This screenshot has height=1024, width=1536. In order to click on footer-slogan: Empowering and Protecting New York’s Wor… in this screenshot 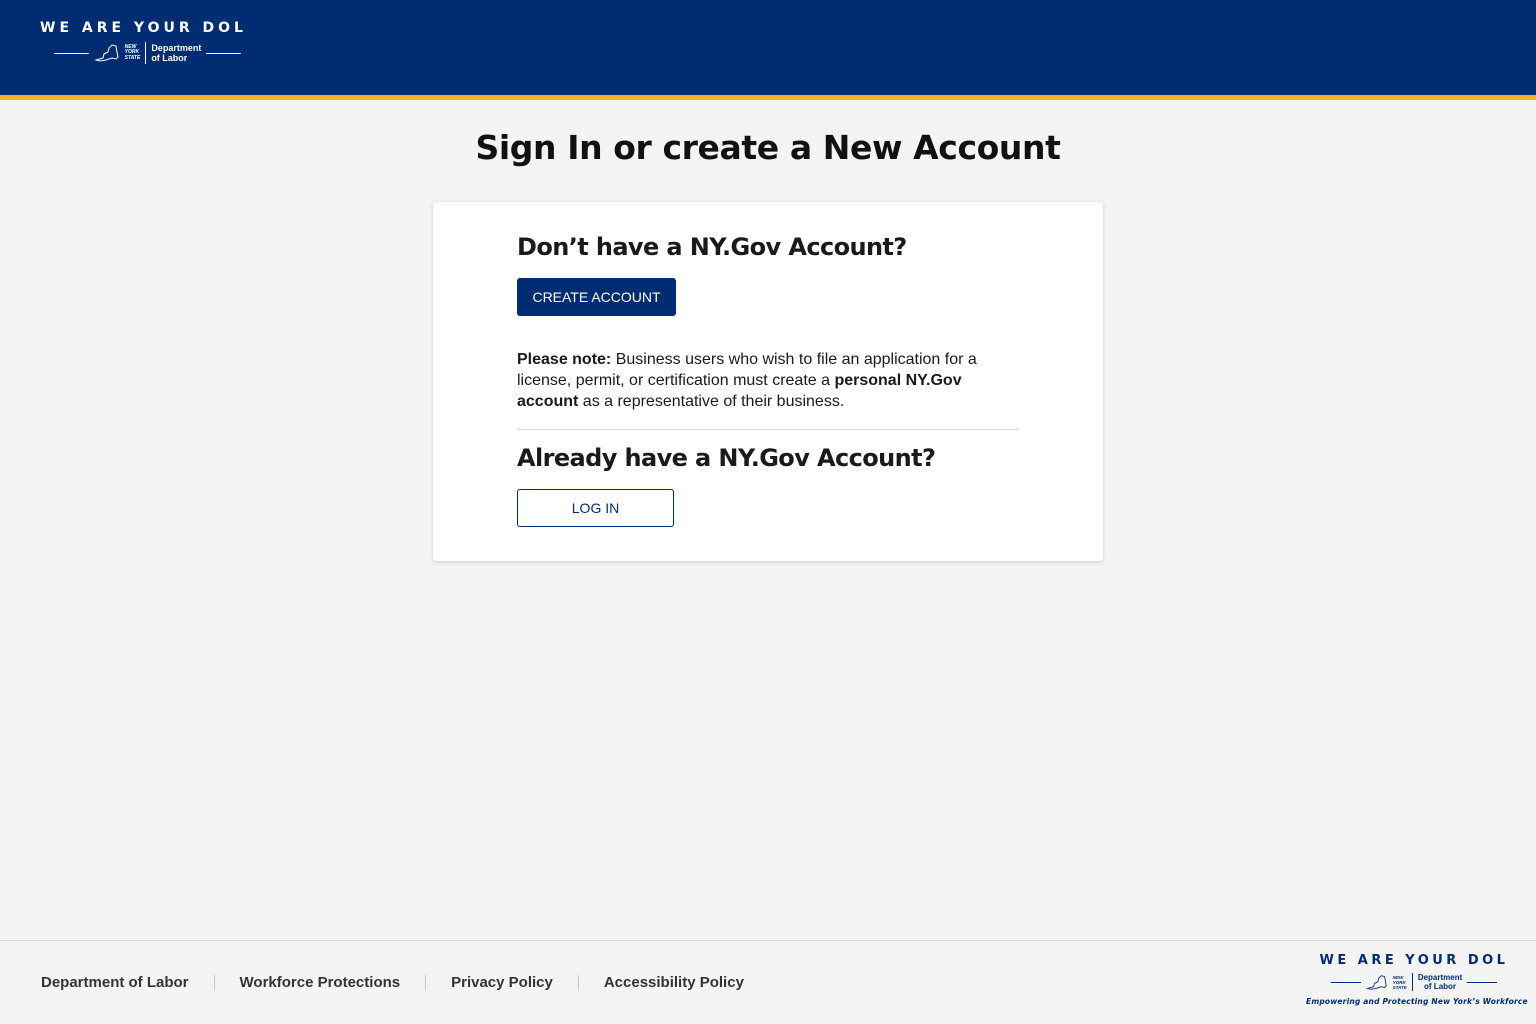, I will do `click(1417, 1001)`.